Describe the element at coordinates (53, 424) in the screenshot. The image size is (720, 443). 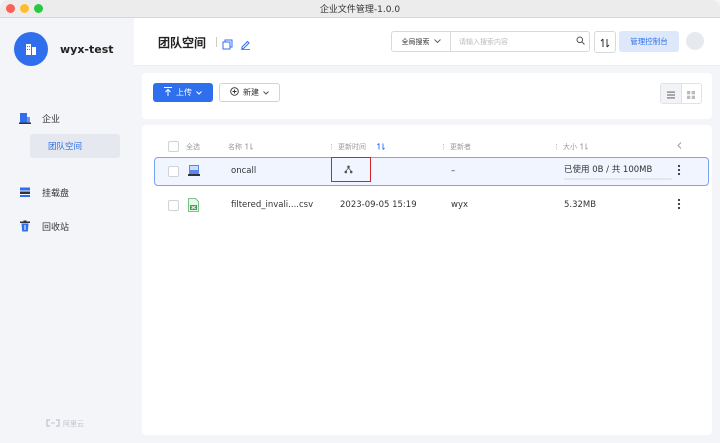
I see `cloud-logo-icon` at that location.